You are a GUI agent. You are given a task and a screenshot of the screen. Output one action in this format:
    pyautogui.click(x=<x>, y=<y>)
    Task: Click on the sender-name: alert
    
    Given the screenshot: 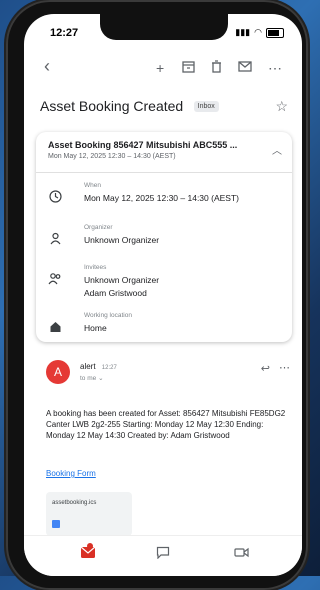 What is the action you would take?
    pyautogui.click(x=88, y=366)
    